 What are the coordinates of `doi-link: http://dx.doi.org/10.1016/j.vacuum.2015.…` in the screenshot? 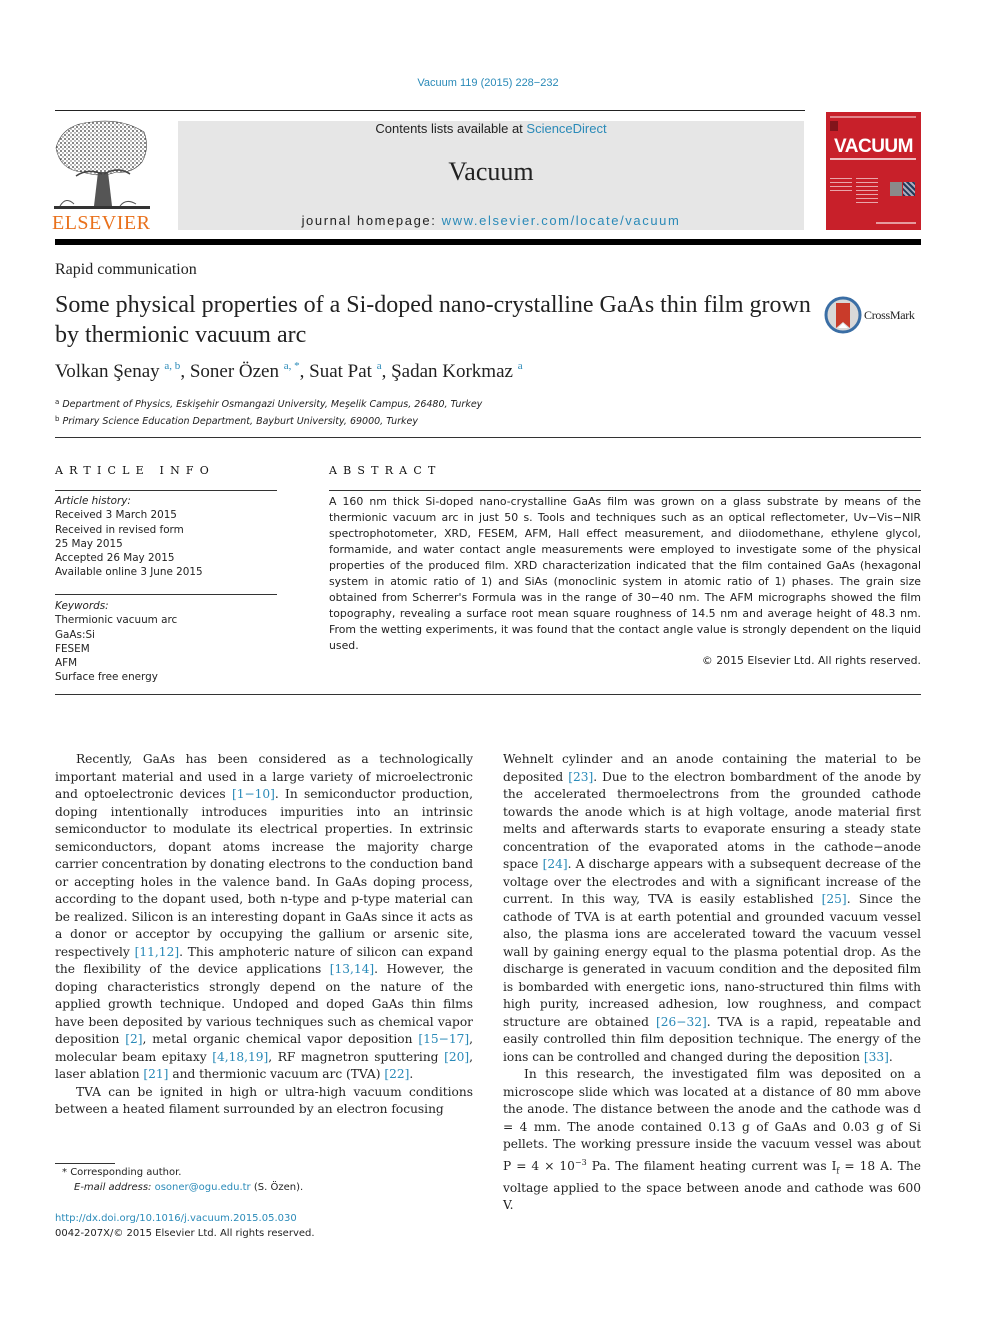 It's located at (176, 1218).